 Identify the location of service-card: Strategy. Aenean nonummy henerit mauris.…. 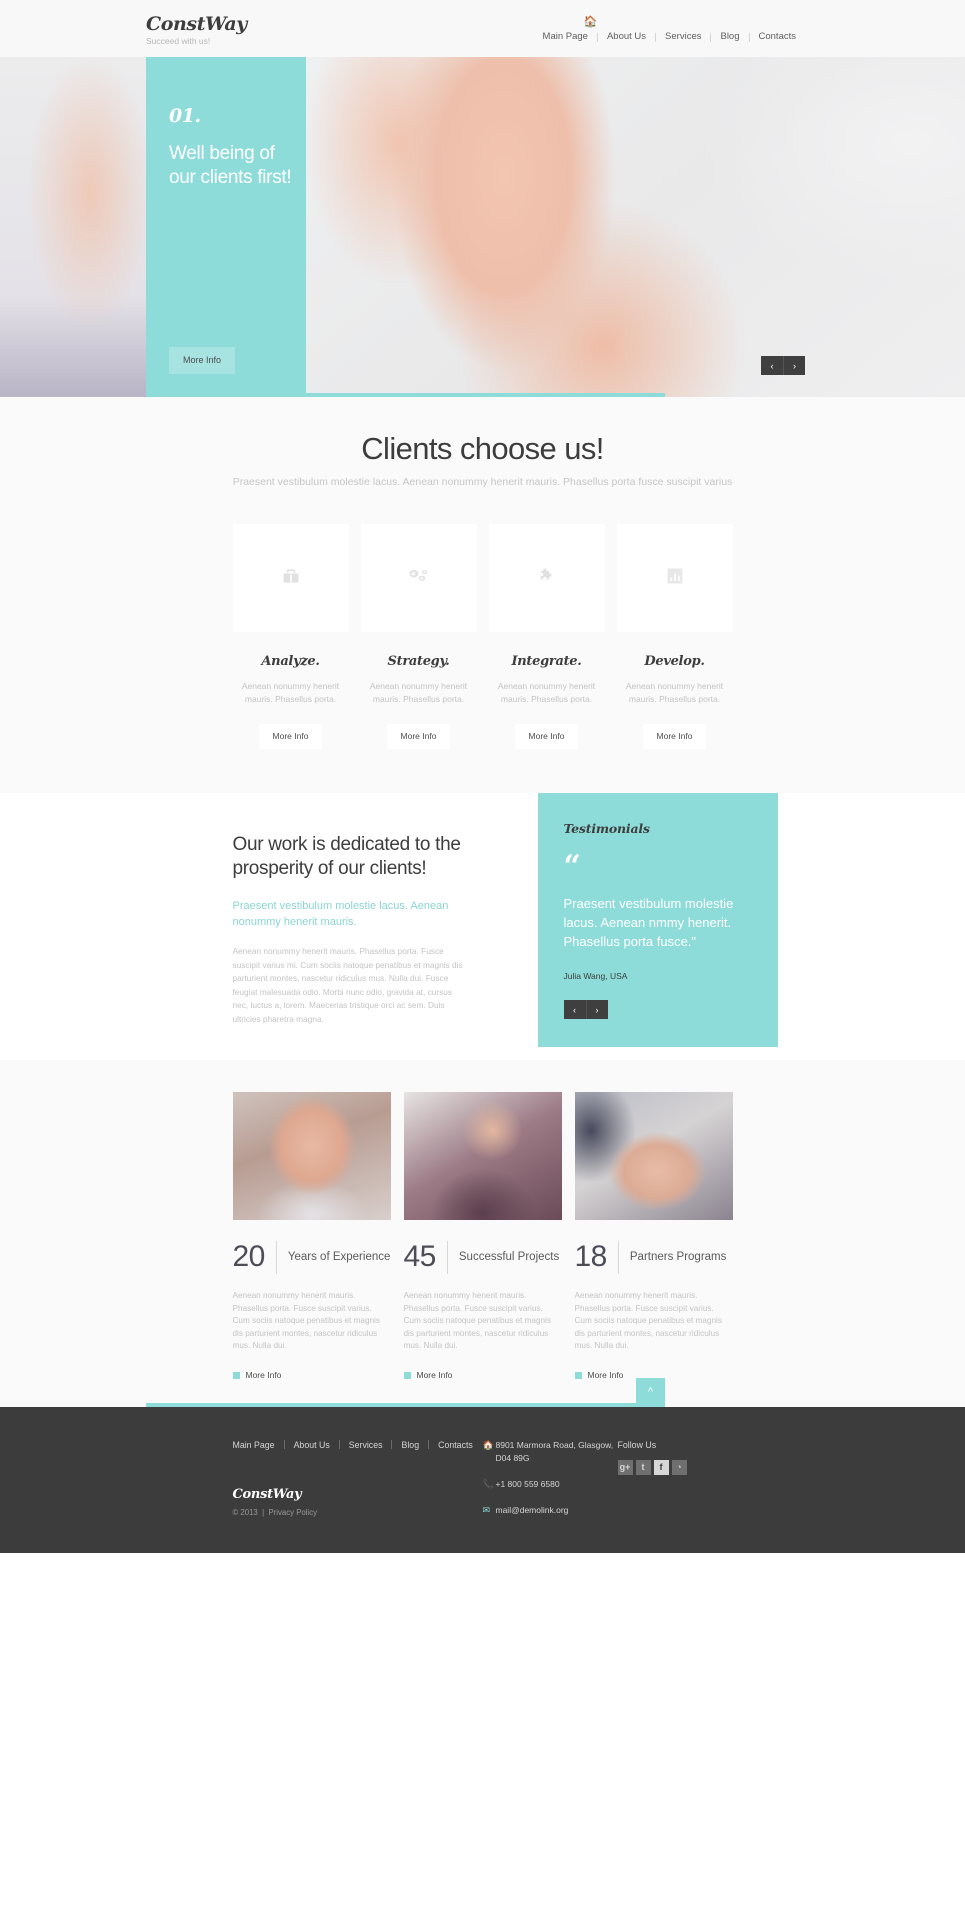
(418, 636).